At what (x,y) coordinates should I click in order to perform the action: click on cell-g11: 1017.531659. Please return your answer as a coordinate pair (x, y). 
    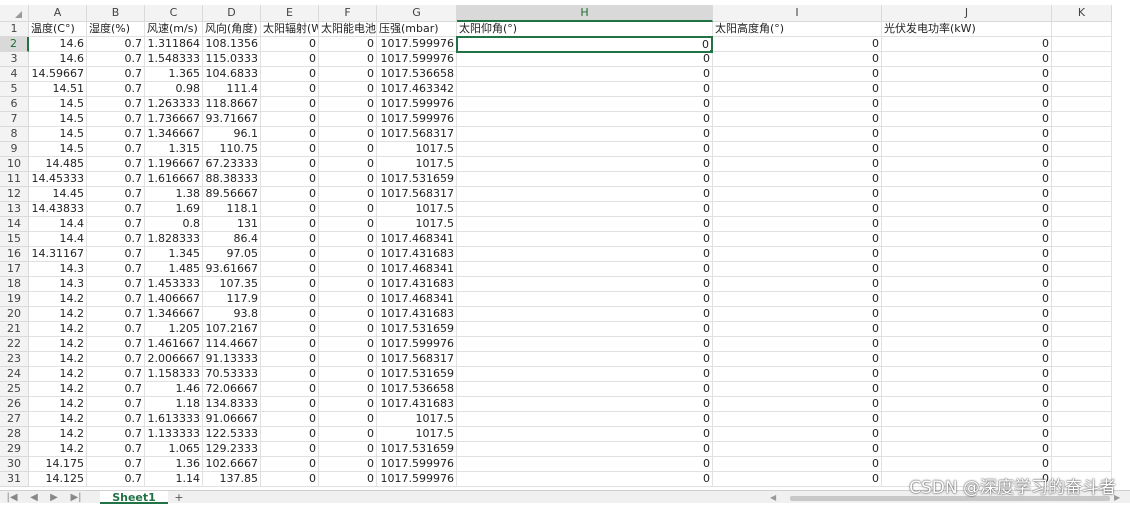
    Looking at the image, I should click on (417, 179).